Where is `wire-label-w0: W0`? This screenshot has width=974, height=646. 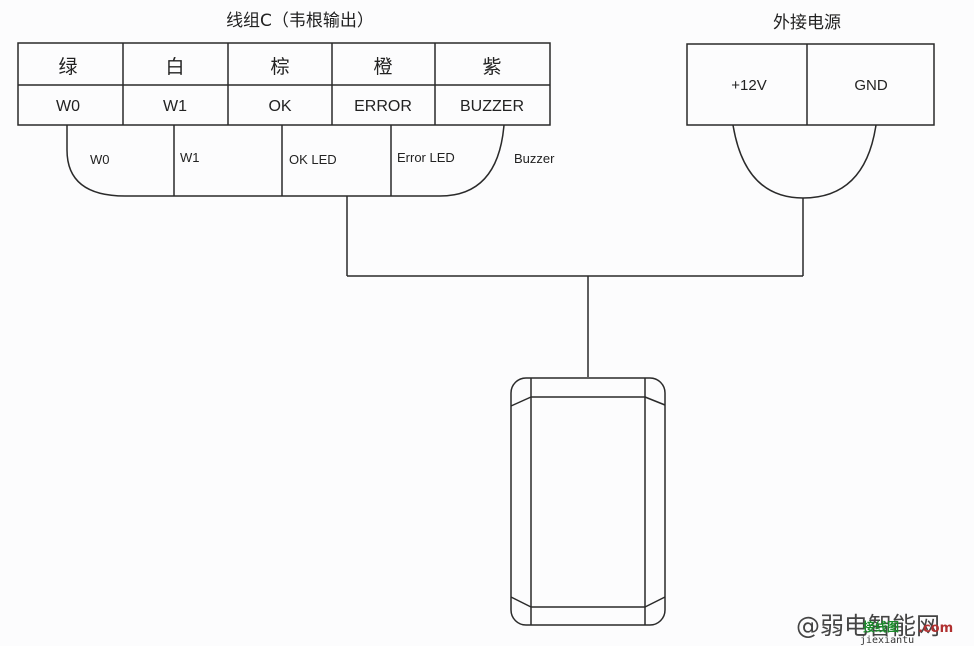
wire-label-w0: W0 is located at coordinates (100, 159).